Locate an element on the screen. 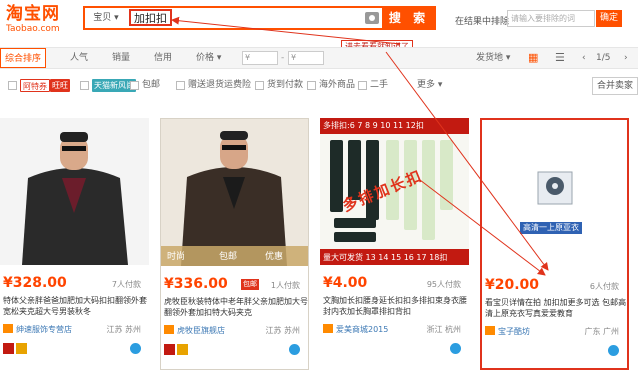 The image size is (638, 372). video-caption: 高清一上原亚衣 is located at coordinates (551, 228).